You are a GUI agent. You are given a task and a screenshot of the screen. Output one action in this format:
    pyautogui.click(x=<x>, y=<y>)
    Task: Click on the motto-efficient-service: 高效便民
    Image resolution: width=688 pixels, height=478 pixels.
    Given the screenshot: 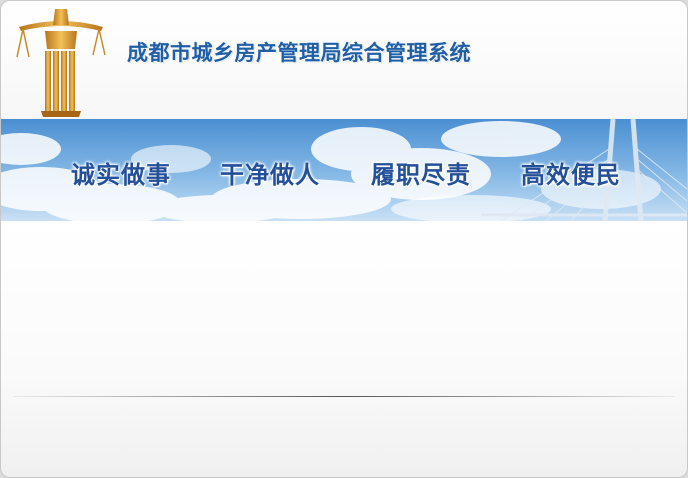 What is the action you would take?
    pyautogui.click(x=571, y=174)
    